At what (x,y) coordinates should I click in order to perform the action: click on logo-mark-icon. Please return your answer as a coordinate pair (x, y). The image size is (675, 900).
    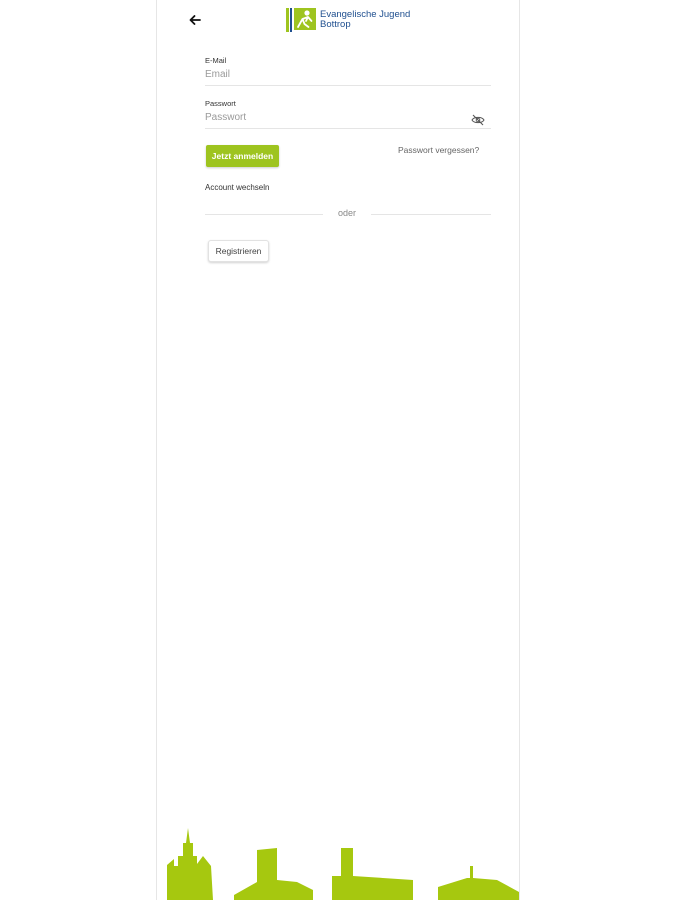
    Looking at the image, I should click on (301, 20).